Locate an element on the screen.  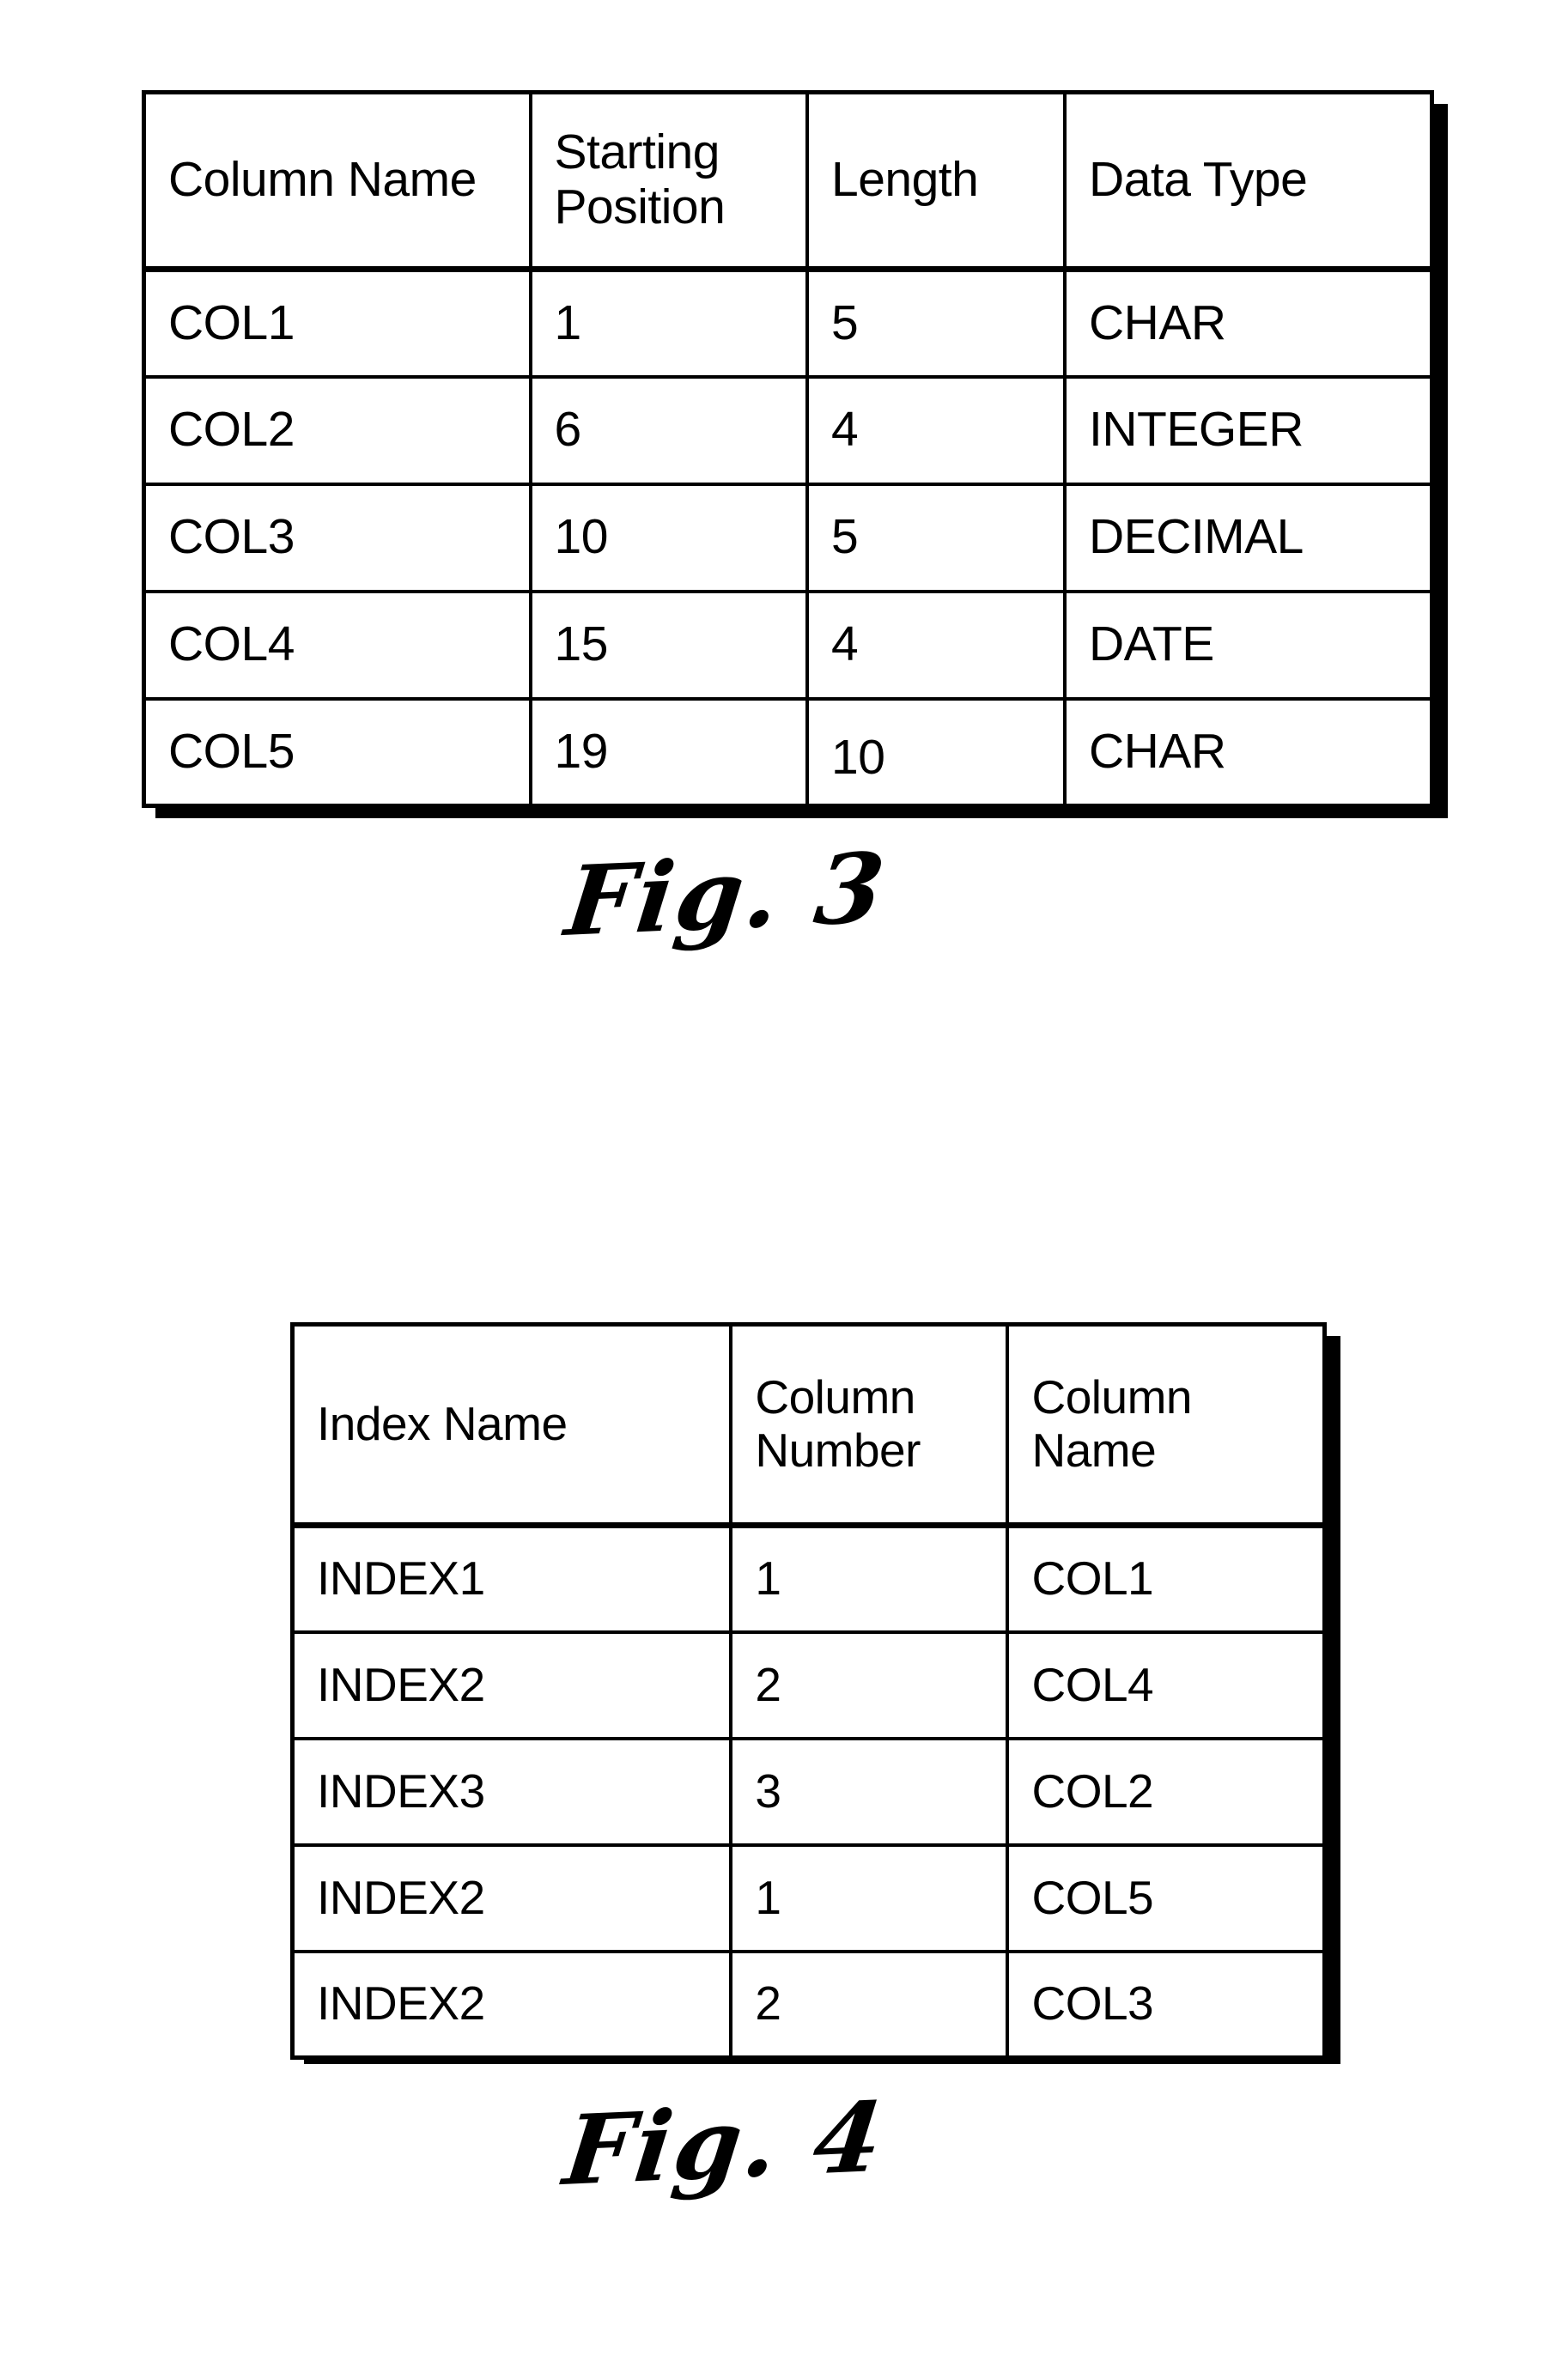
table-row: COL1 1 5 CHAR is located at coordinates (788, 323).